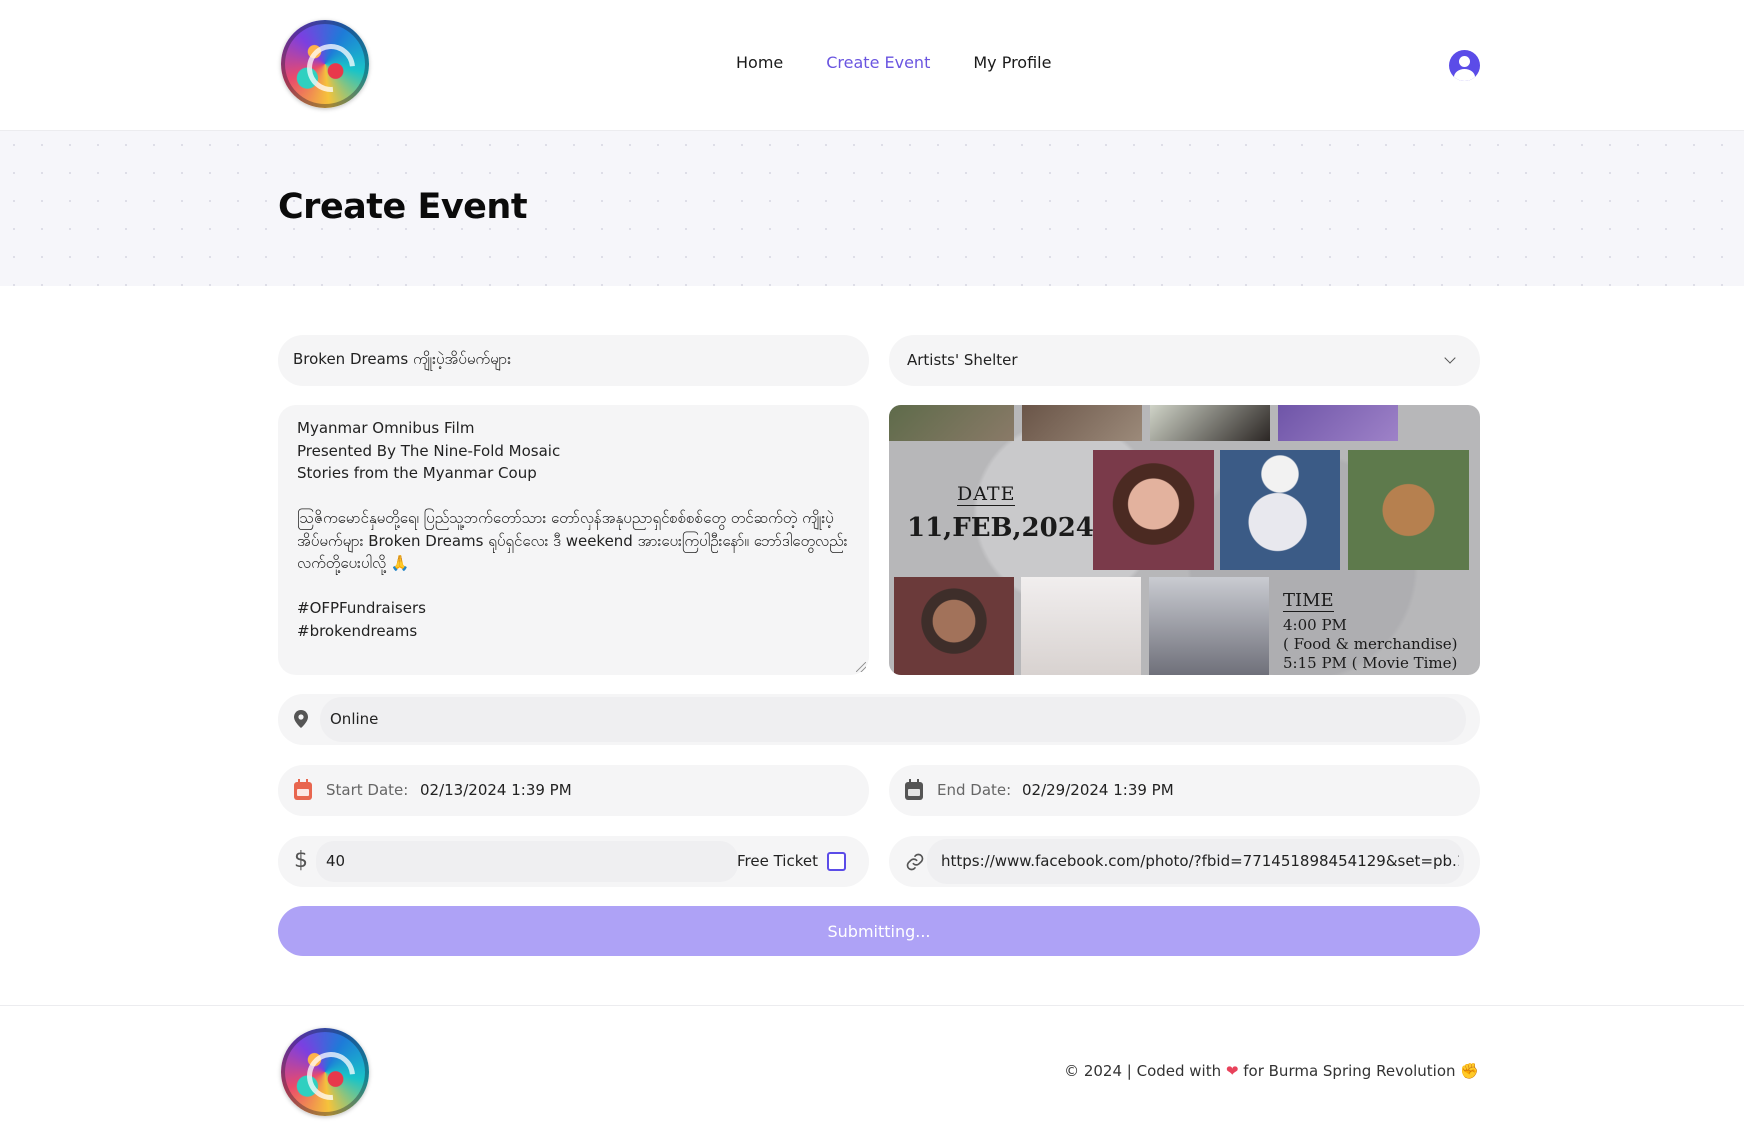 This screenshot has width=1744, height=1137. What do you see at coordinates (367, 790) in the screenshot?
I see `start-date-label: Start Date:` at bounding box center [367, 790].